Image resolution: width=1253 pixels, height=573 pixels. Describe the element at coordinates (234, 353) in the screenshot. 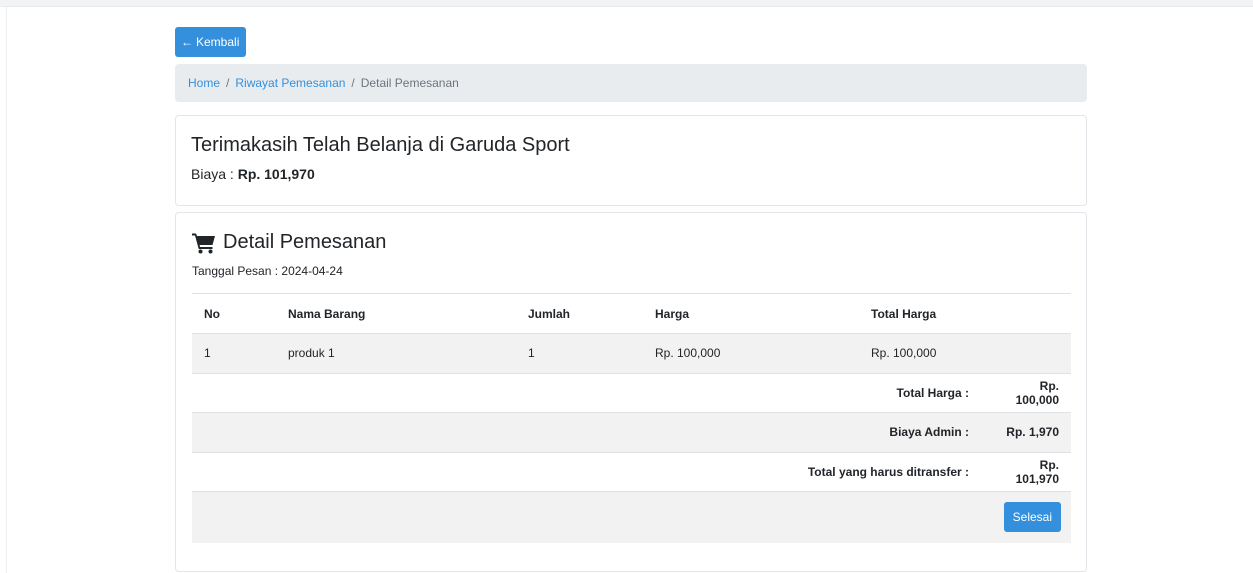

I see `cell-no: 1` at that location.